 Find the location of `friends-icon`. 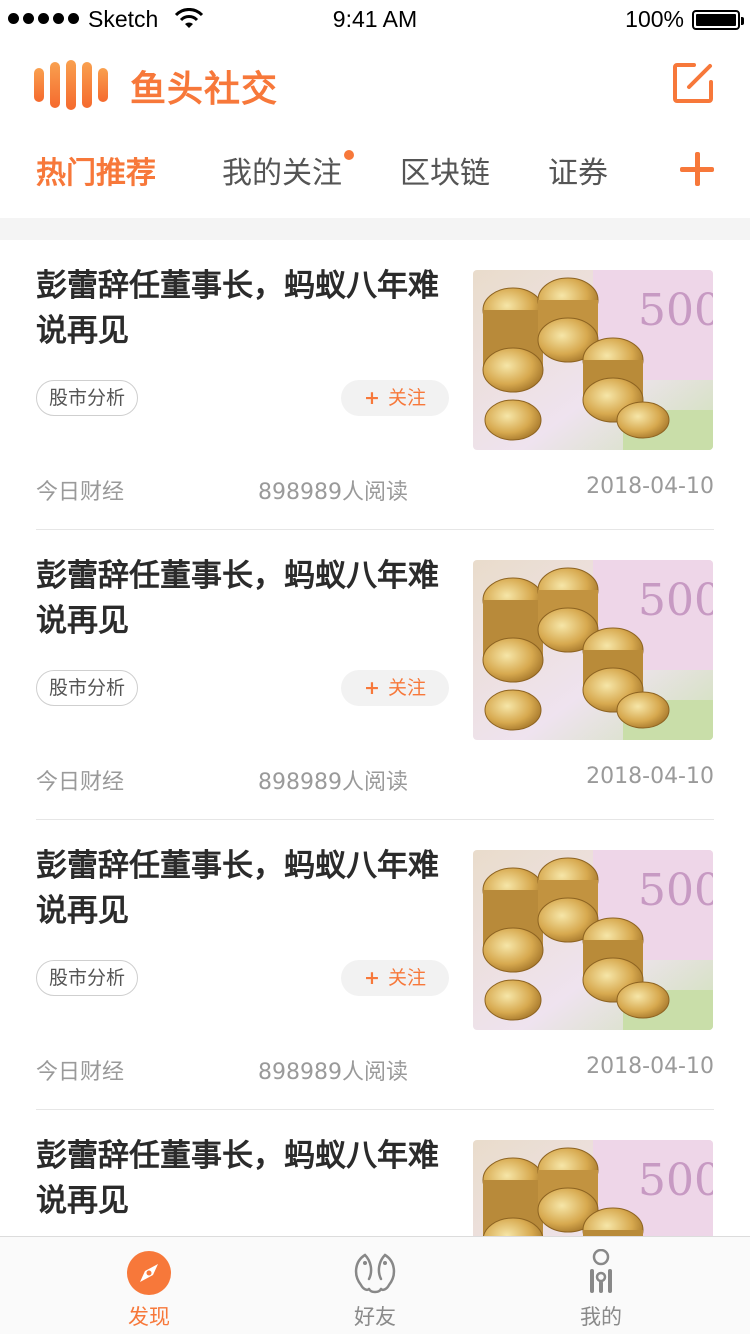

friends-icon is located at coordinates (375, 1273).